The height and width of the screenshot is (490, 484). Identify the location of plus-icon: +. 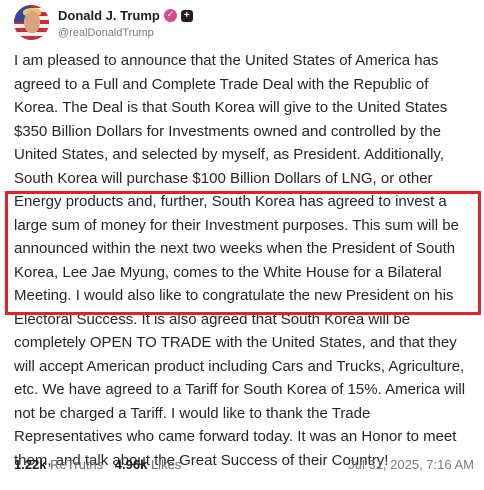
(186, 15).